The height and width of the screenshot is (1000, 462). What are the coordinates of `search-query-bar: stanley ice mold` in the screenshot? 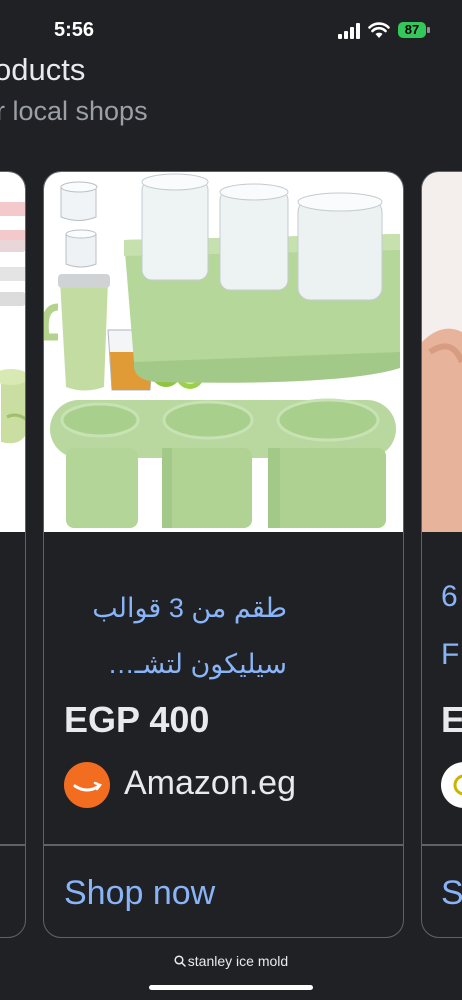 It's located at (231, 961).